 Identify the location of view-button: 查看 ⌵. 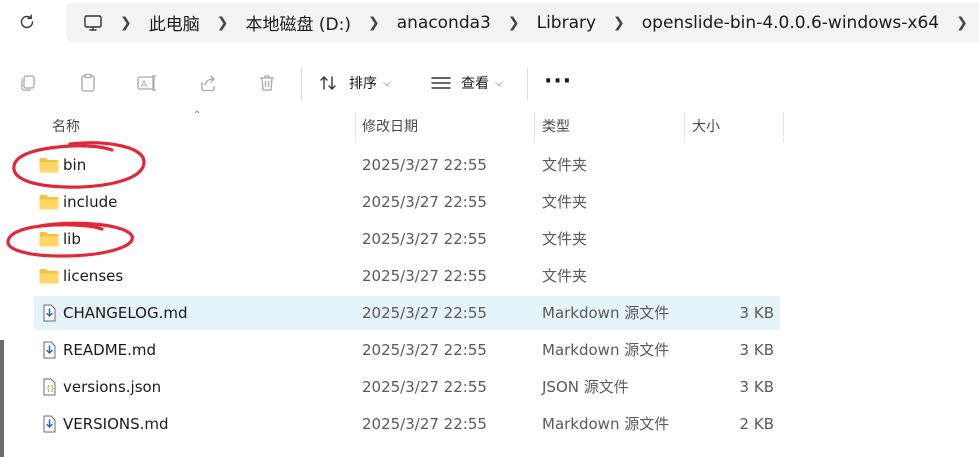
(466, 83).